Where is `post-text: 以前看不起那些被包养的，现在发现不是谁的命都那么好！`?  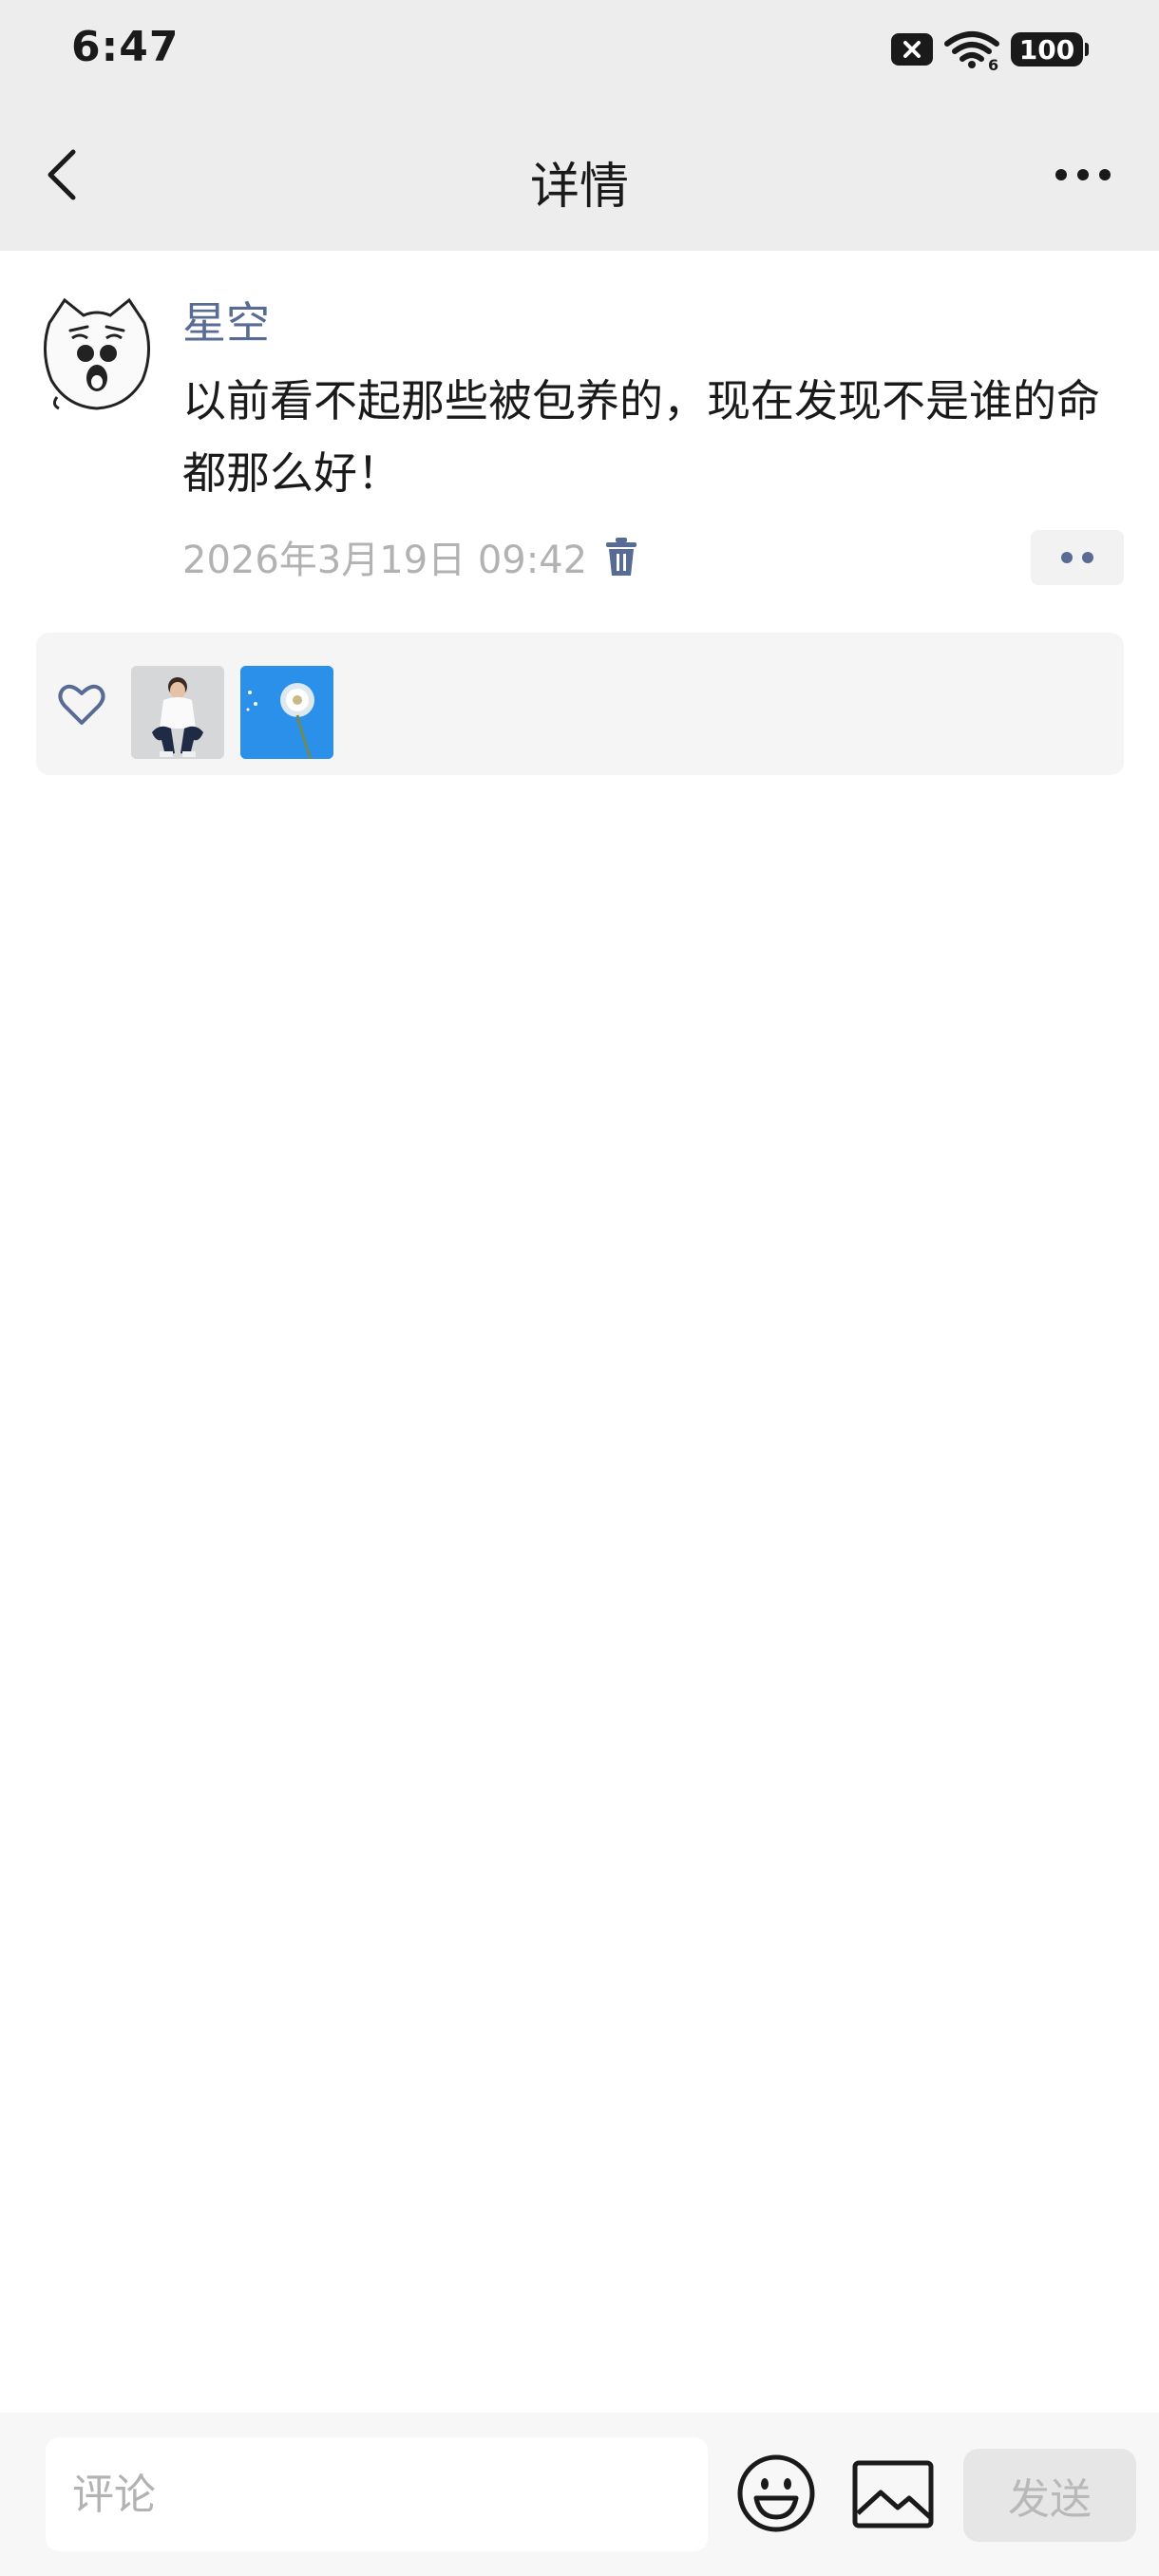 post-text: 以前看不起那些被包养的，现在发现不是谁的命都那么好！ is located at coordinates (641, 437).